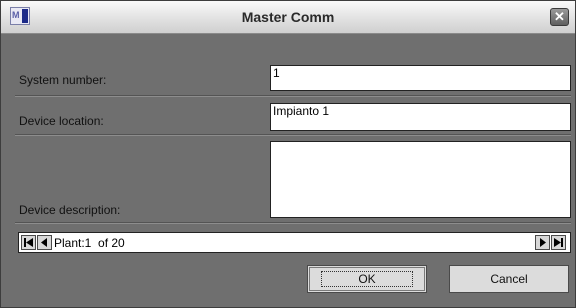 The image size is (576, 308). What do you see at coordinates (420, 117) in the screenshot?
I see `device-location-field: Impianto 1` at bounding box center [420, 117].